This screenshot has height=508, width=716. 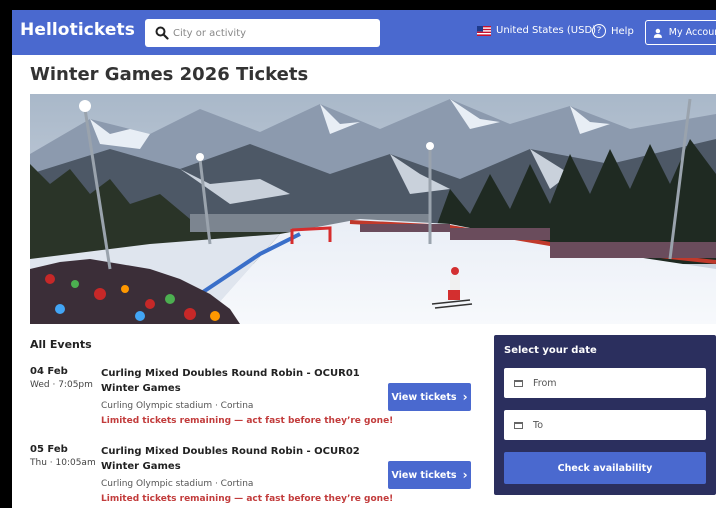 What do you see at coordinates (550, 350) in the screenshot?
I see `date-panel-heading: Select your date` at bounding box center [550, 350].